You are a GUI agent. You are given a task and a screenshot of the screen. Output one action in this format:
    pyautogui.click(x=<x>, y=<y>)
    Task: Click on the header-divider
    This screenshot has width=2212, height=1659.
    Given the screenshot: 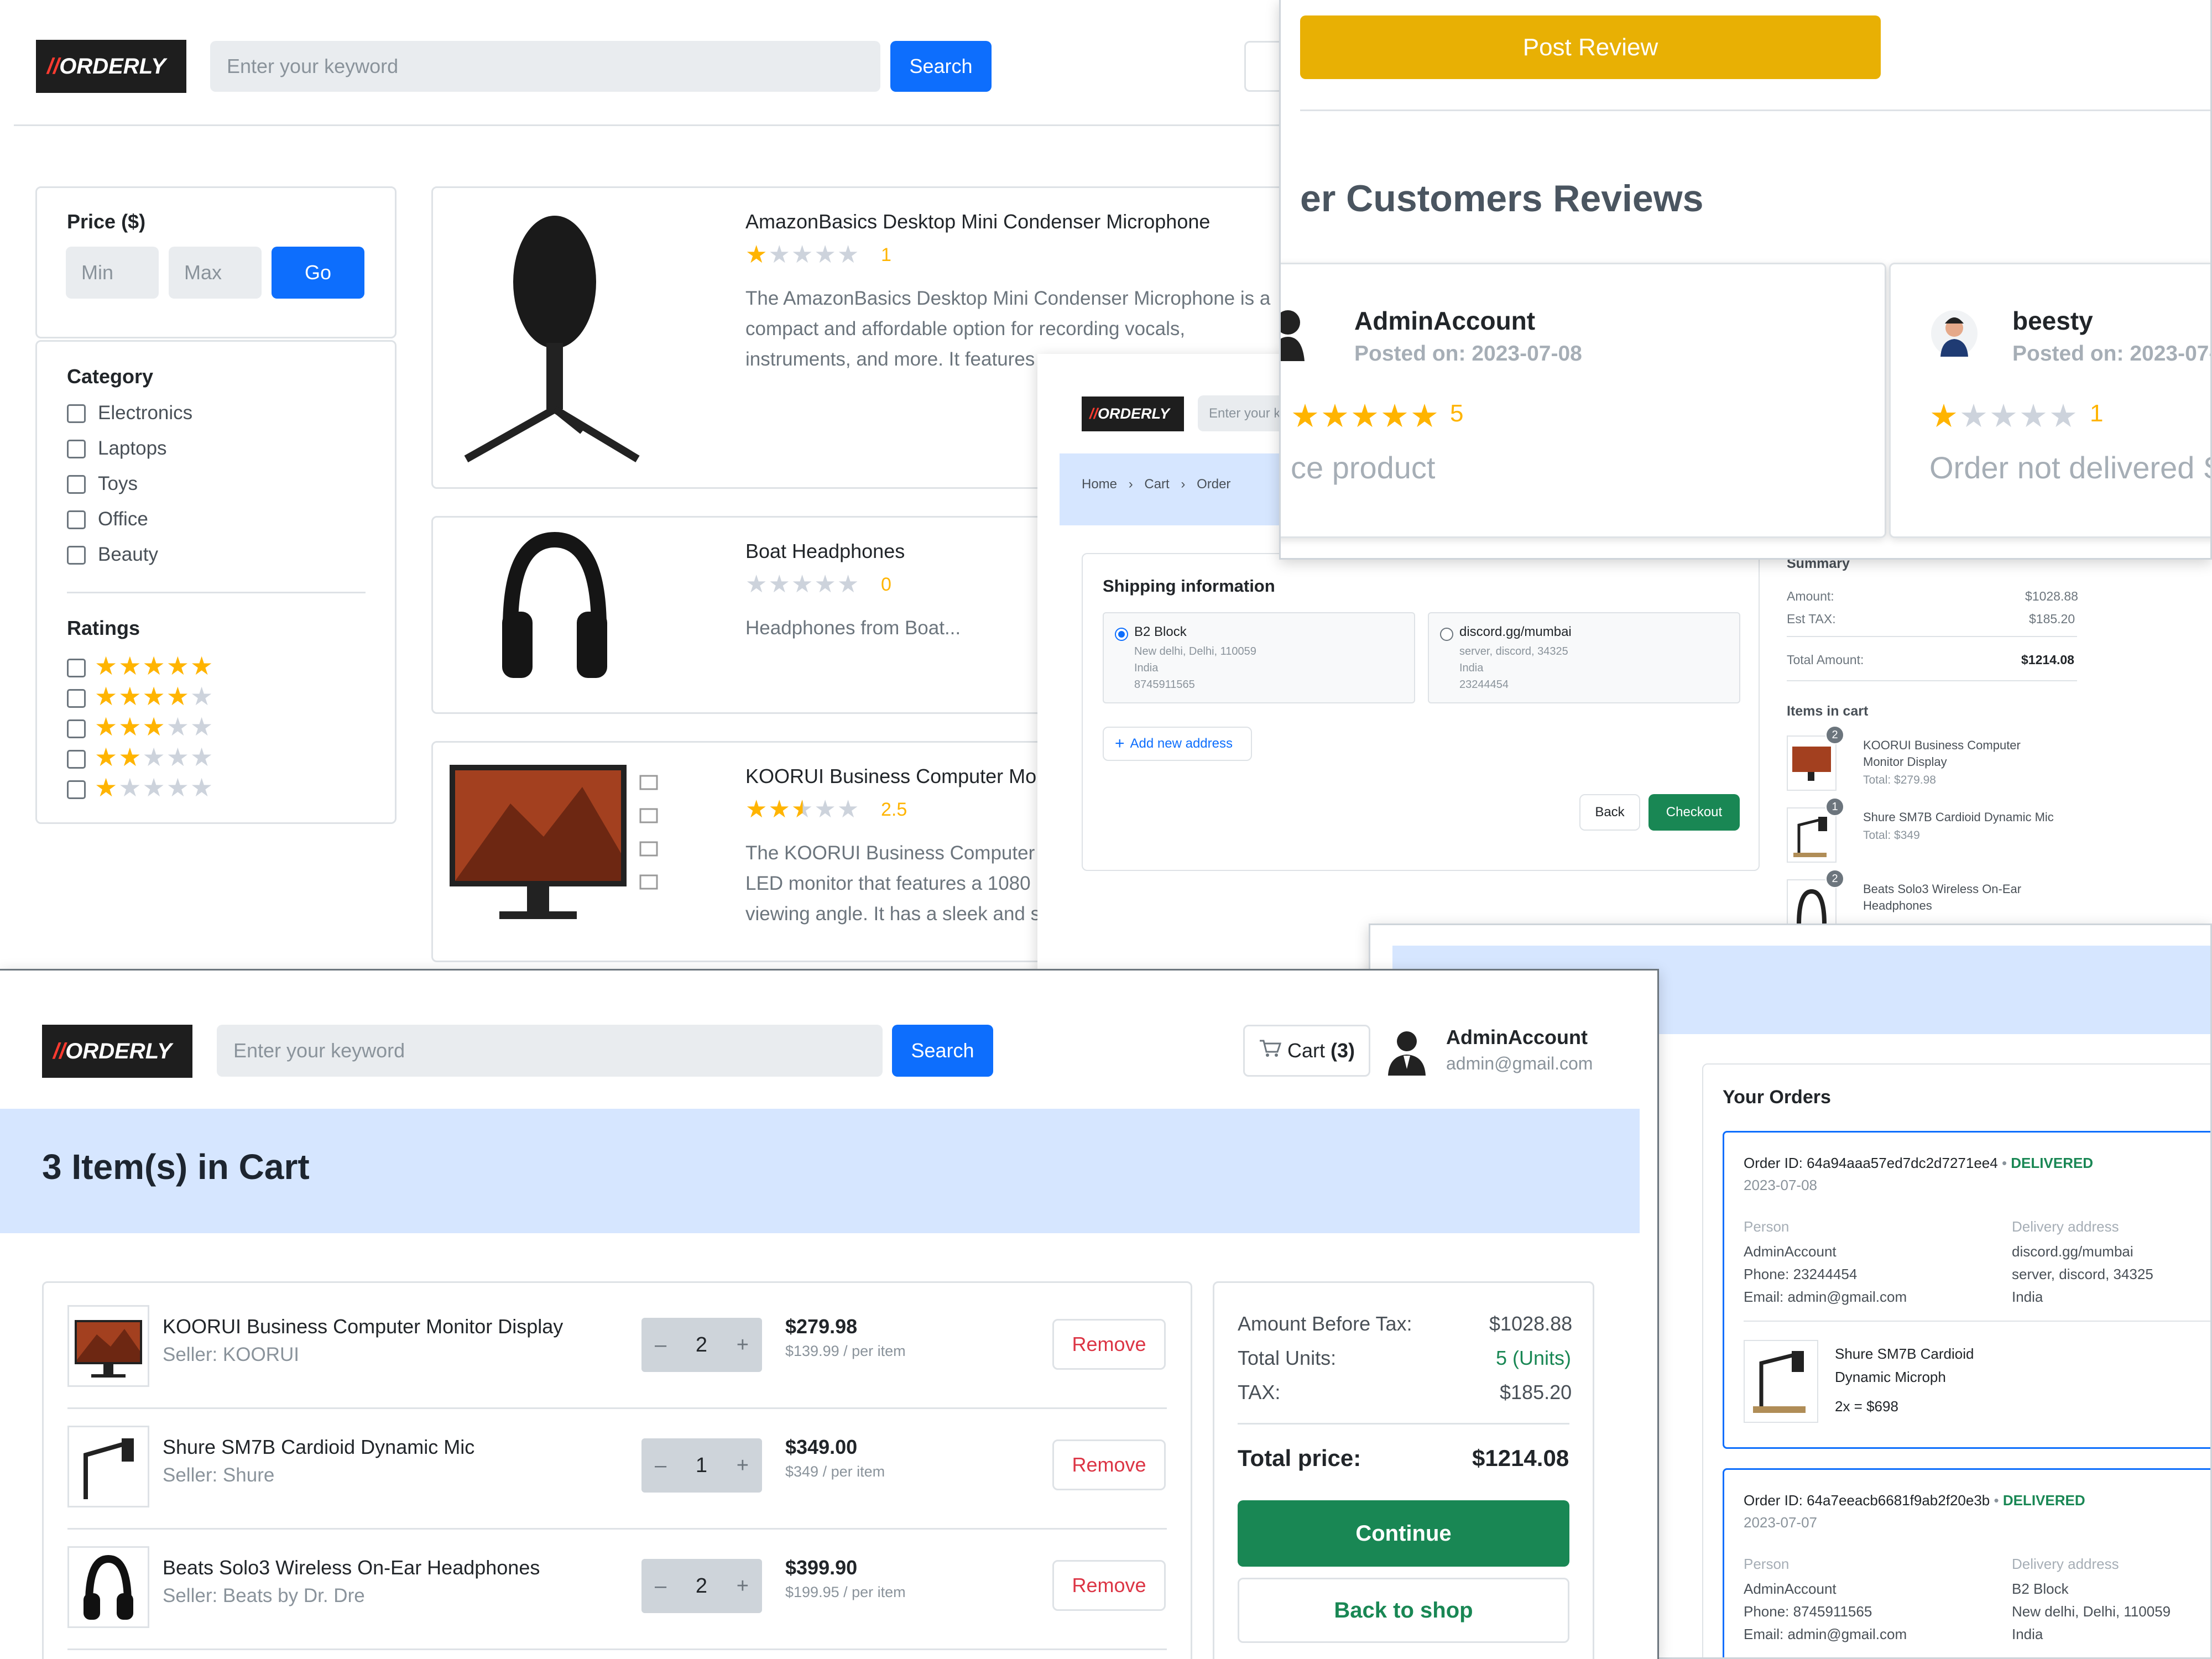 What is the action you would take?
    pyautogui.click(x=649, y=125)
    